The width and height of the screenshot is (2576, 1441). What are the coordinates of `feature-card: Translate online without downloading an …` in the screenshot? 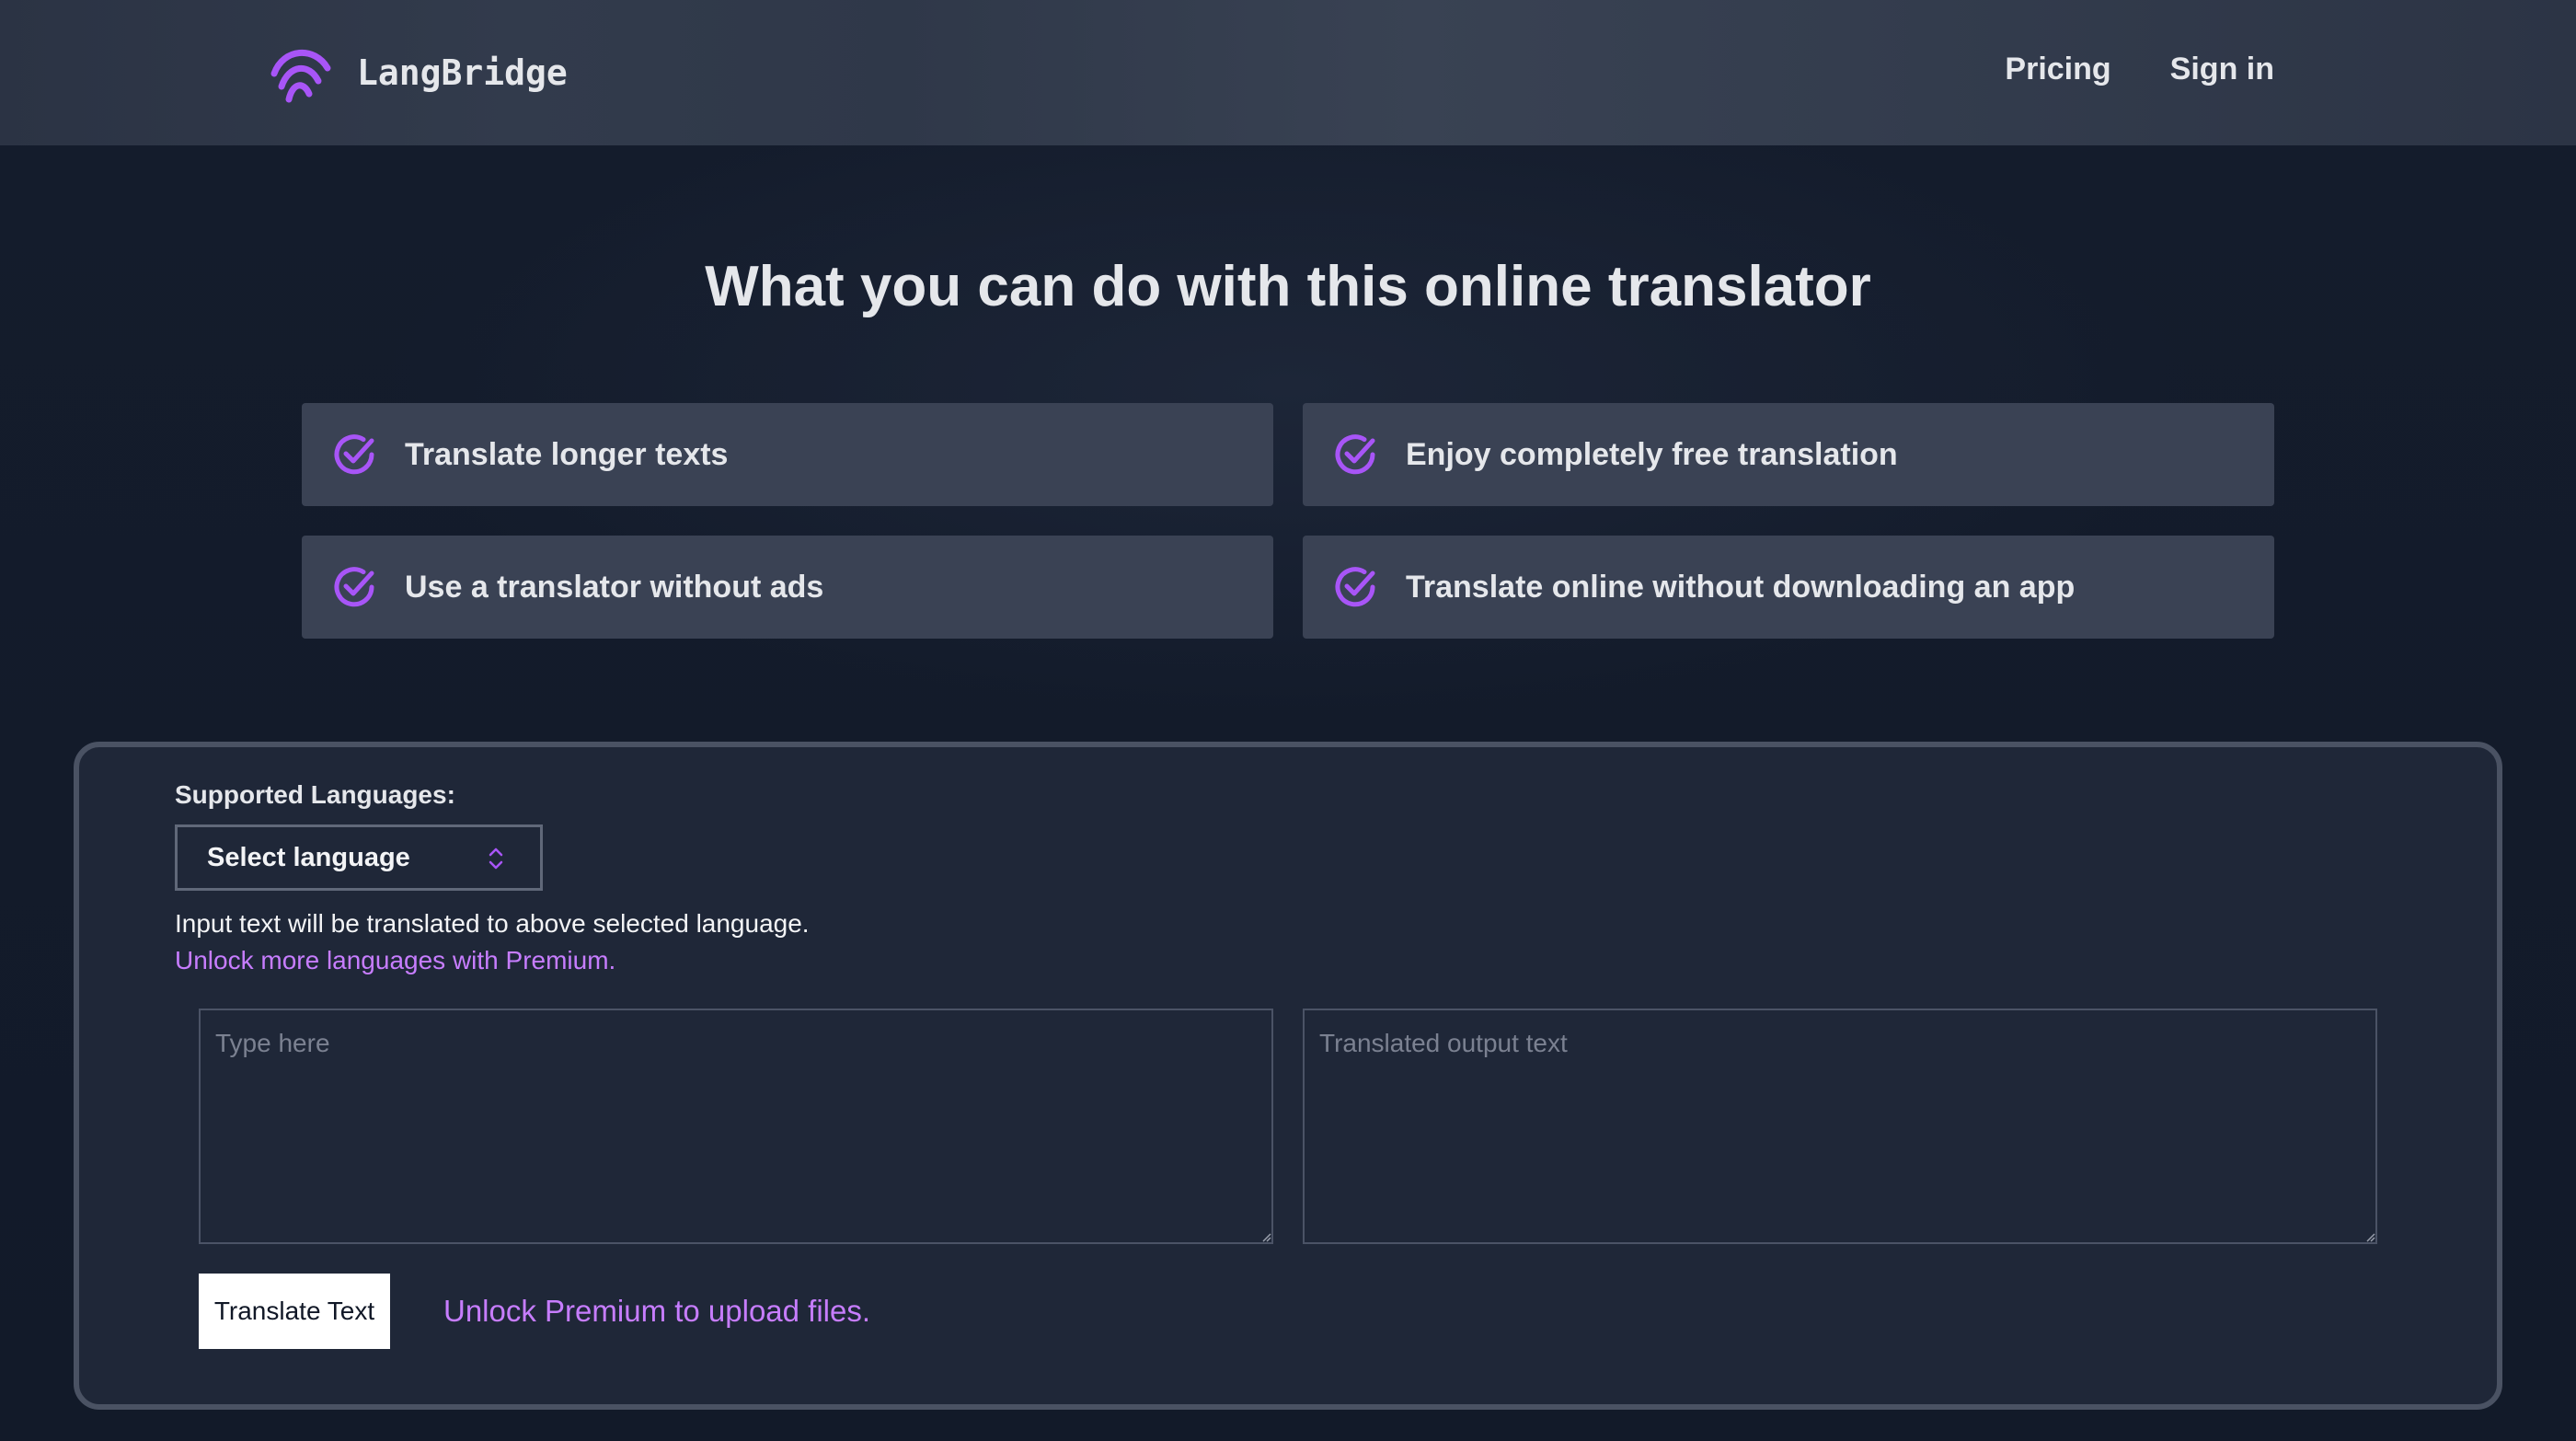 It's located at (1788, 587).